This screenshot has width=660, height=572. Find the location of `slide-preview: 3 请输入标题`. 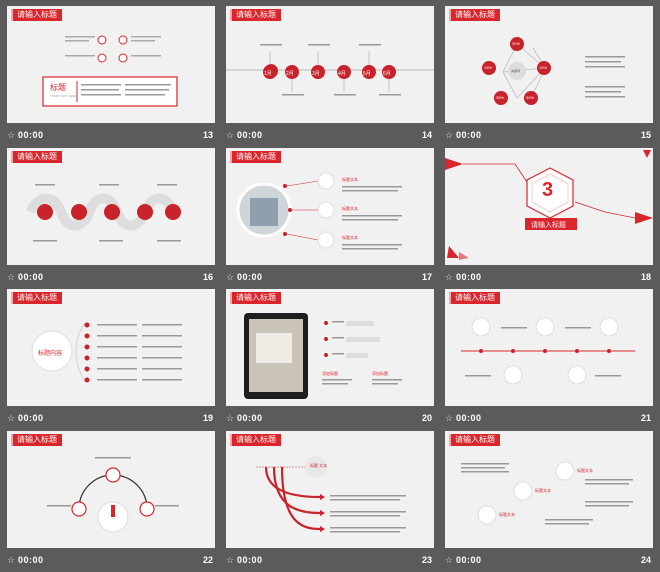

slide-preview: 3 请输入标题 is located at coordinates (549, 206).